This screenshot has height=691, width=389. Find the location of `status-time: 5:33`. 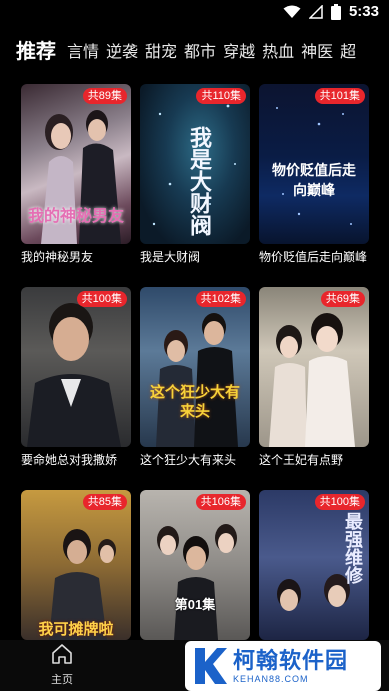

status-time: 5:33 is located at coordinates (363, 11).